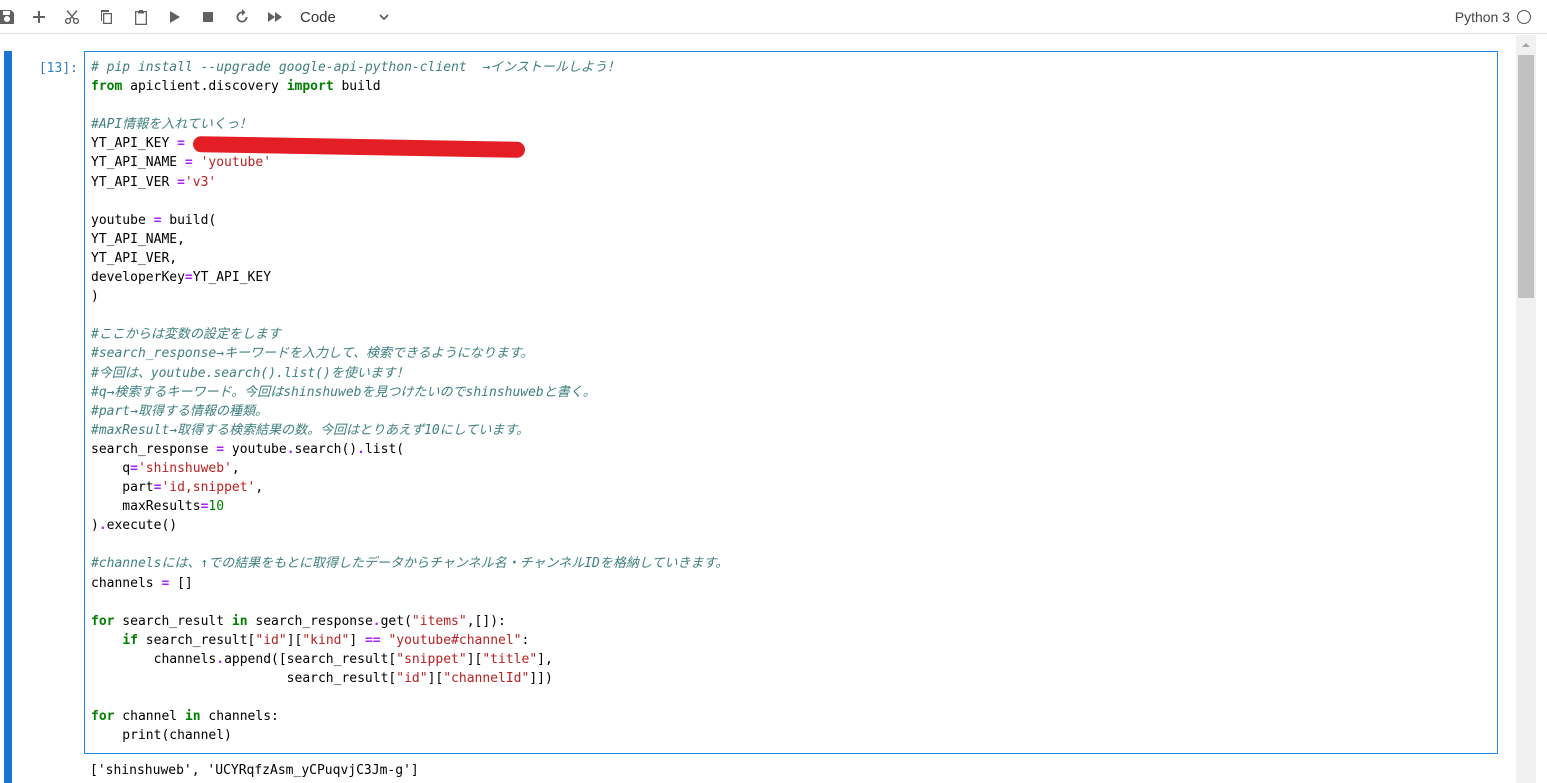  Describe the element at coordinates (348, 17) in the screenshot. I see `cell-type-dropdown: Code` at that location.